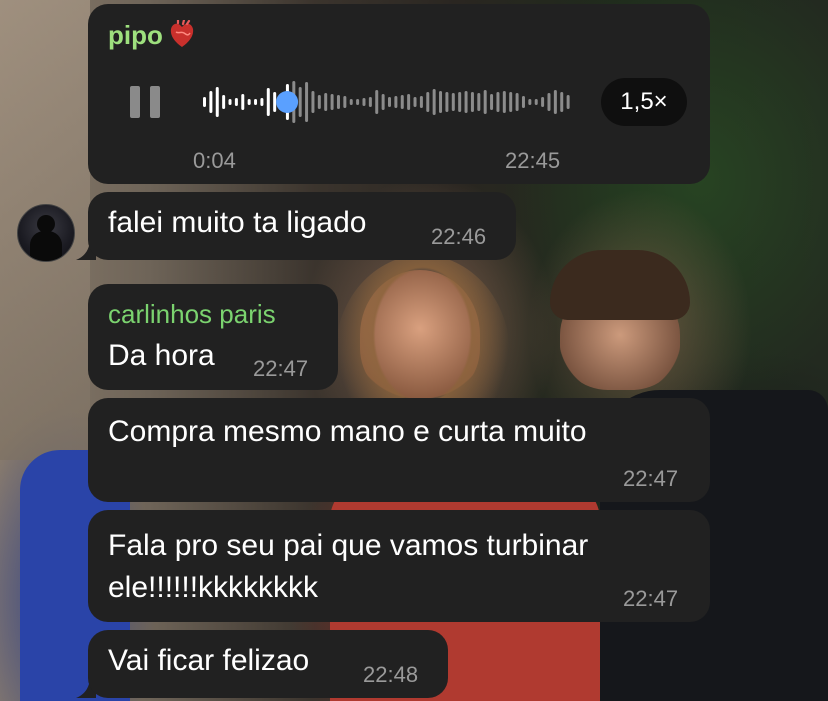 The image size is (828, 701). Describe the element at coordinates (192, 314) in the screenshot. I see `message-sender: carlinhos paris` at that location.